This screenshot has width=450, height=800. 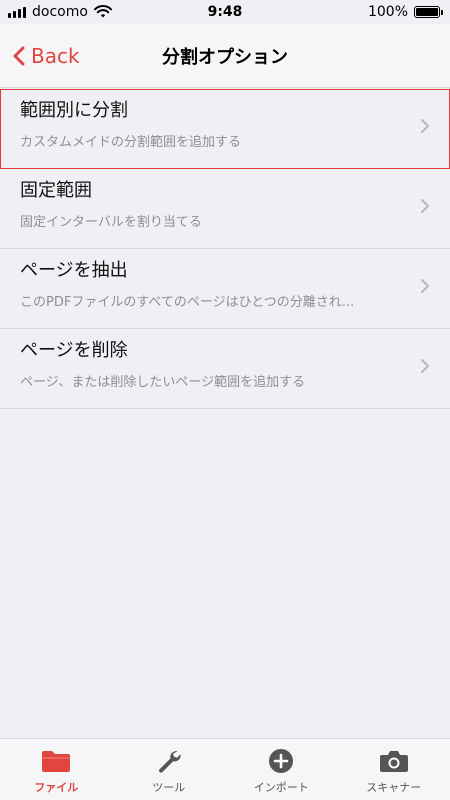 What do you see at coordinates (169, 787) in the screenshot?
I see `tab-label: ツール` at bounding box center [169, 787].